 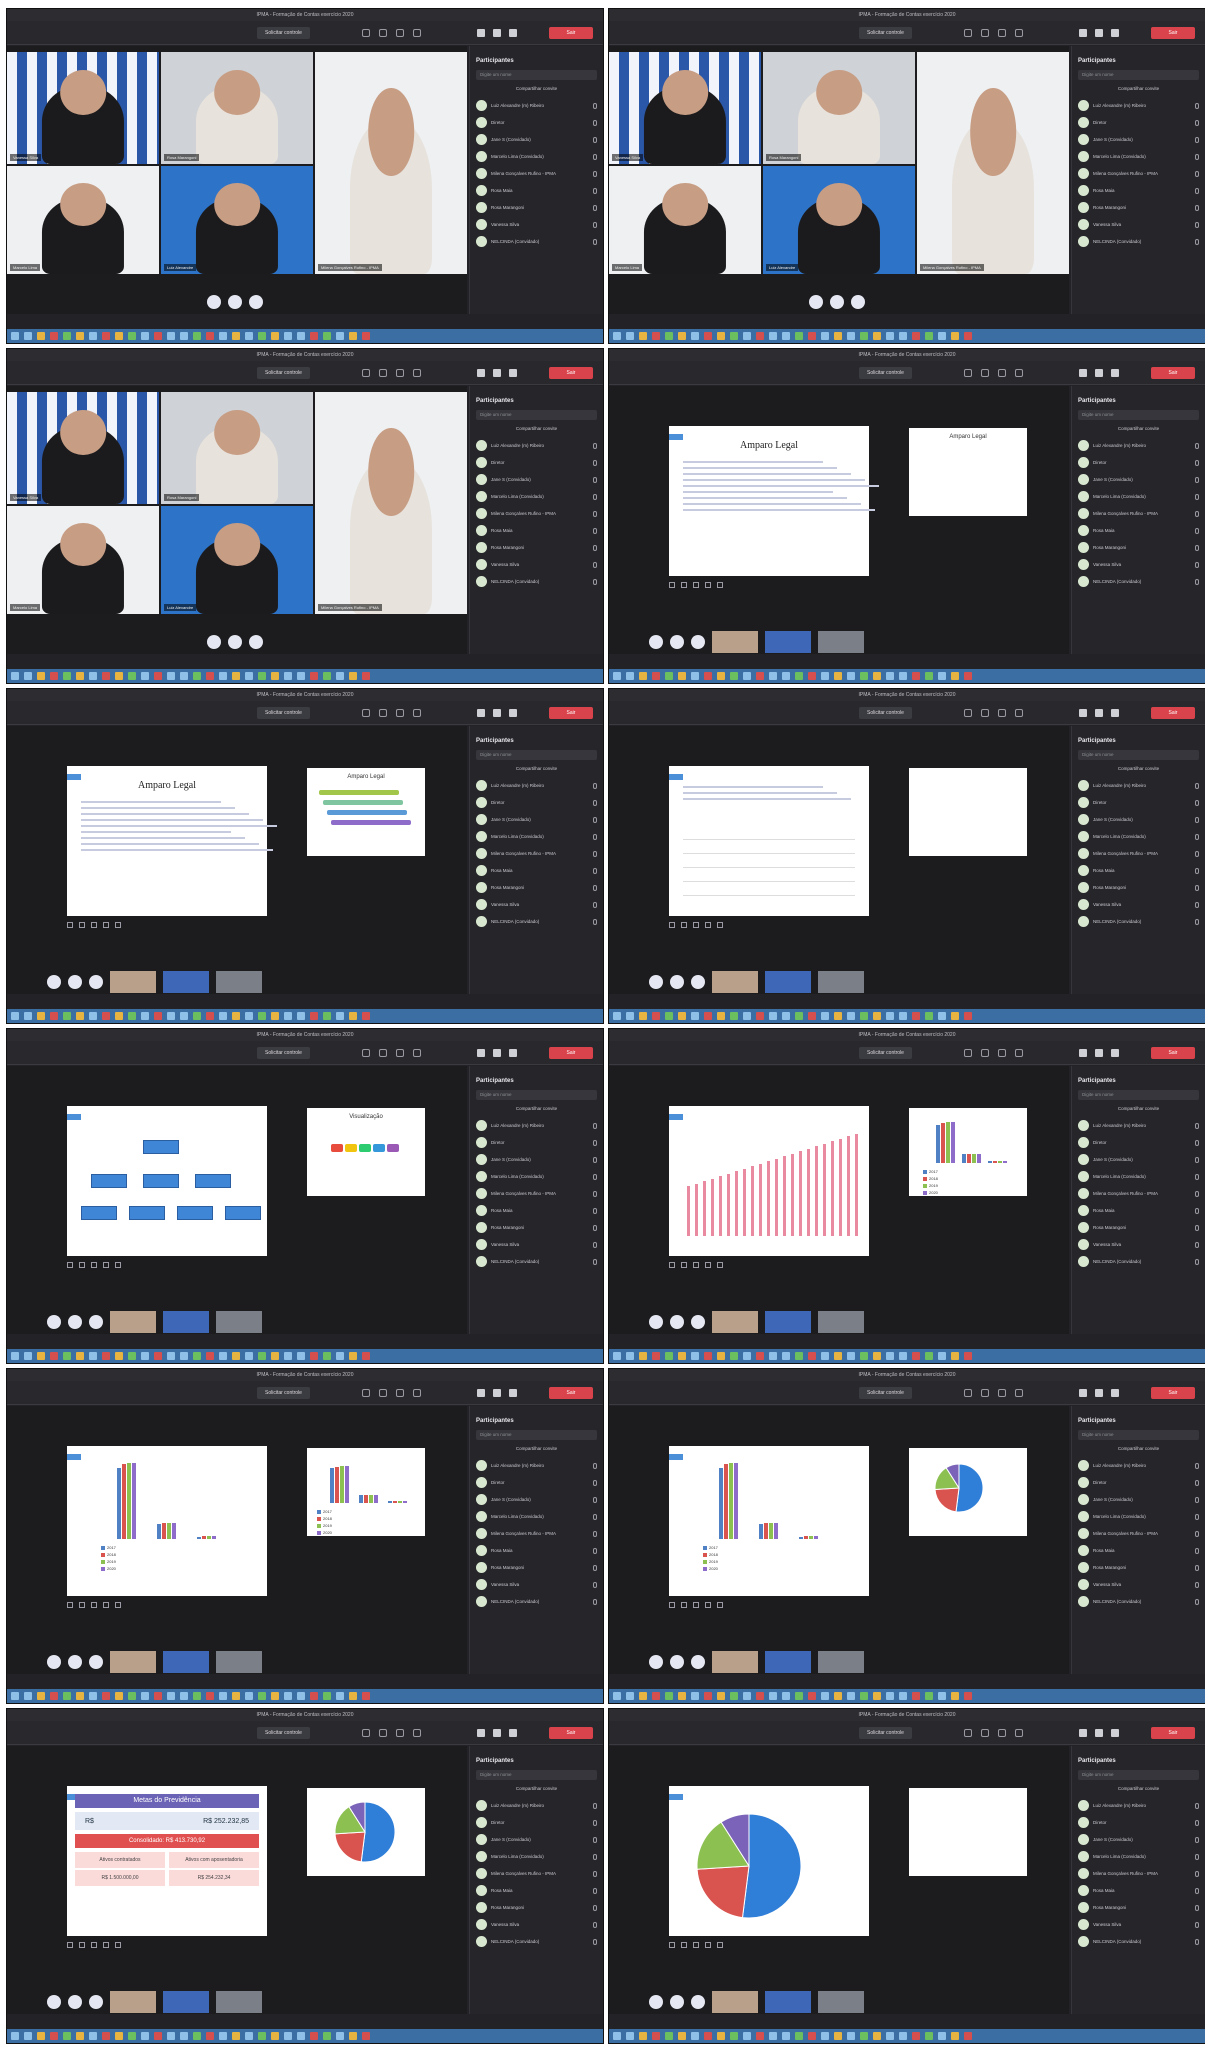 I want to click on pen-icon, so click(x=70, y=925).